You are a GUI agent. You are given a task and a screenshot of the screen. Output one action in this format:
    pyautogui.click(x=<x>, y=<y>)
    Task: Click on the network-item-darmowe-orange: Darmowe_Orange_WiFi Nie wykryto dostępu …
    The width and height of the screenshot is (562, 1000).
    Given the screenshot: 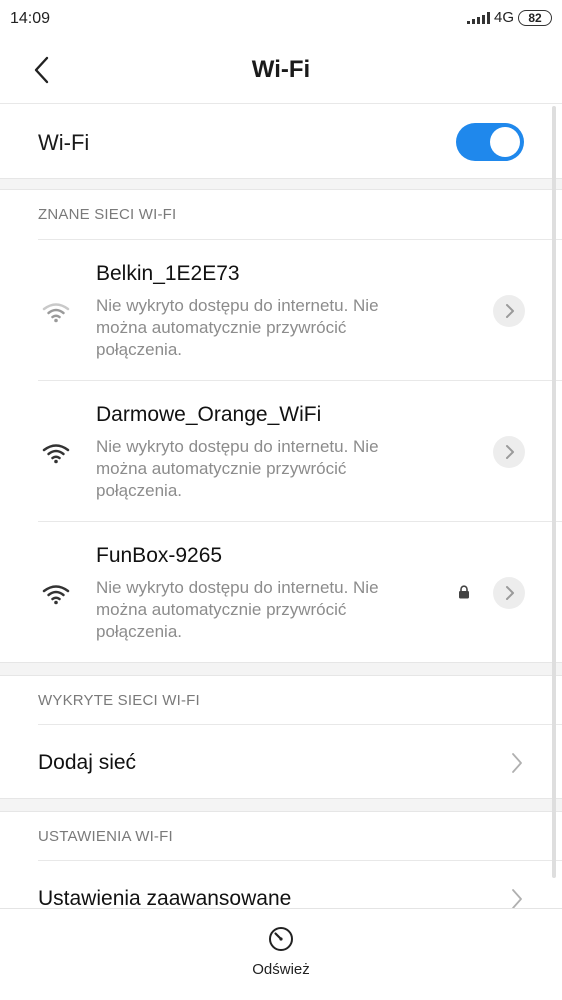 What is the action you would take?
    pyautogui.click(x=281, y=451)
    